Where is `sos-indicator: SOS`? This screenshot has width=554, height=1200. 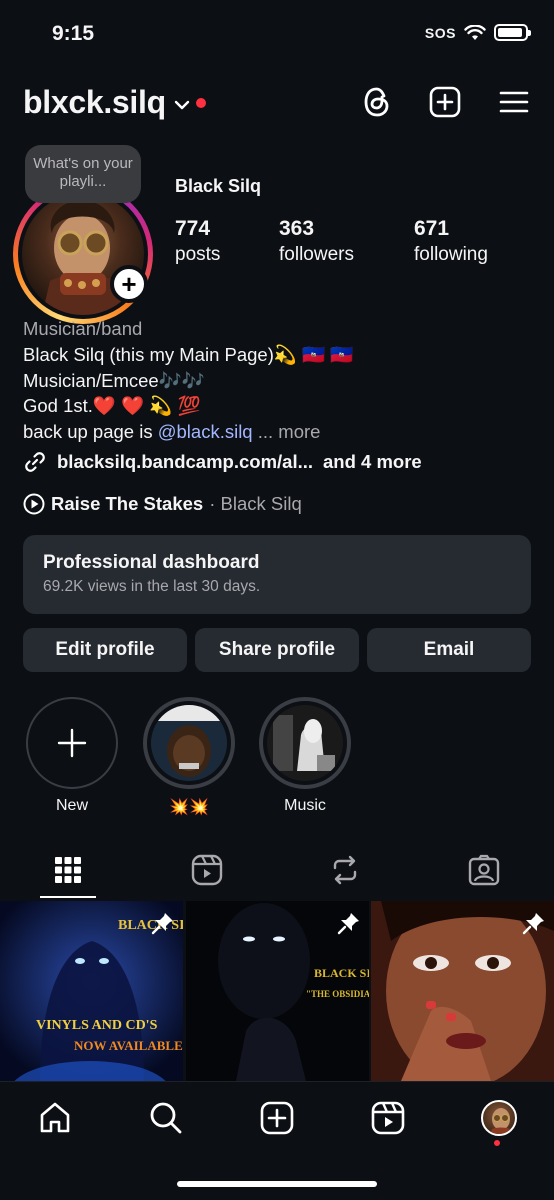
sos-indicator: SOS is located at coordinates (440, 32).